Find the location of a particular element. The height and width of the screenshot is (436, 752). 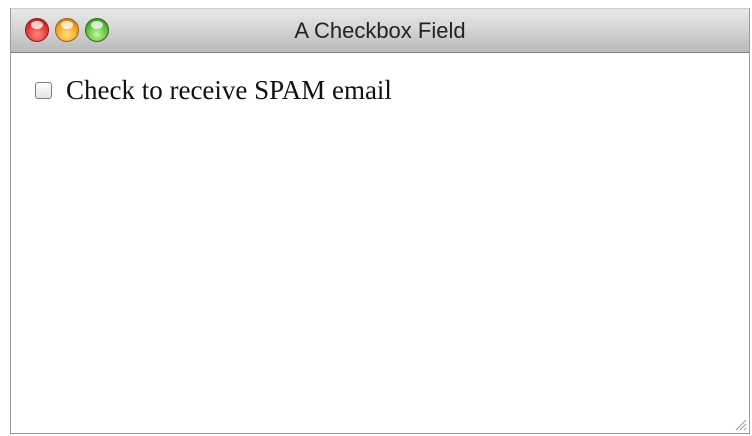

title-bar: A Checkbox Field is located at coordinates (380, 30).